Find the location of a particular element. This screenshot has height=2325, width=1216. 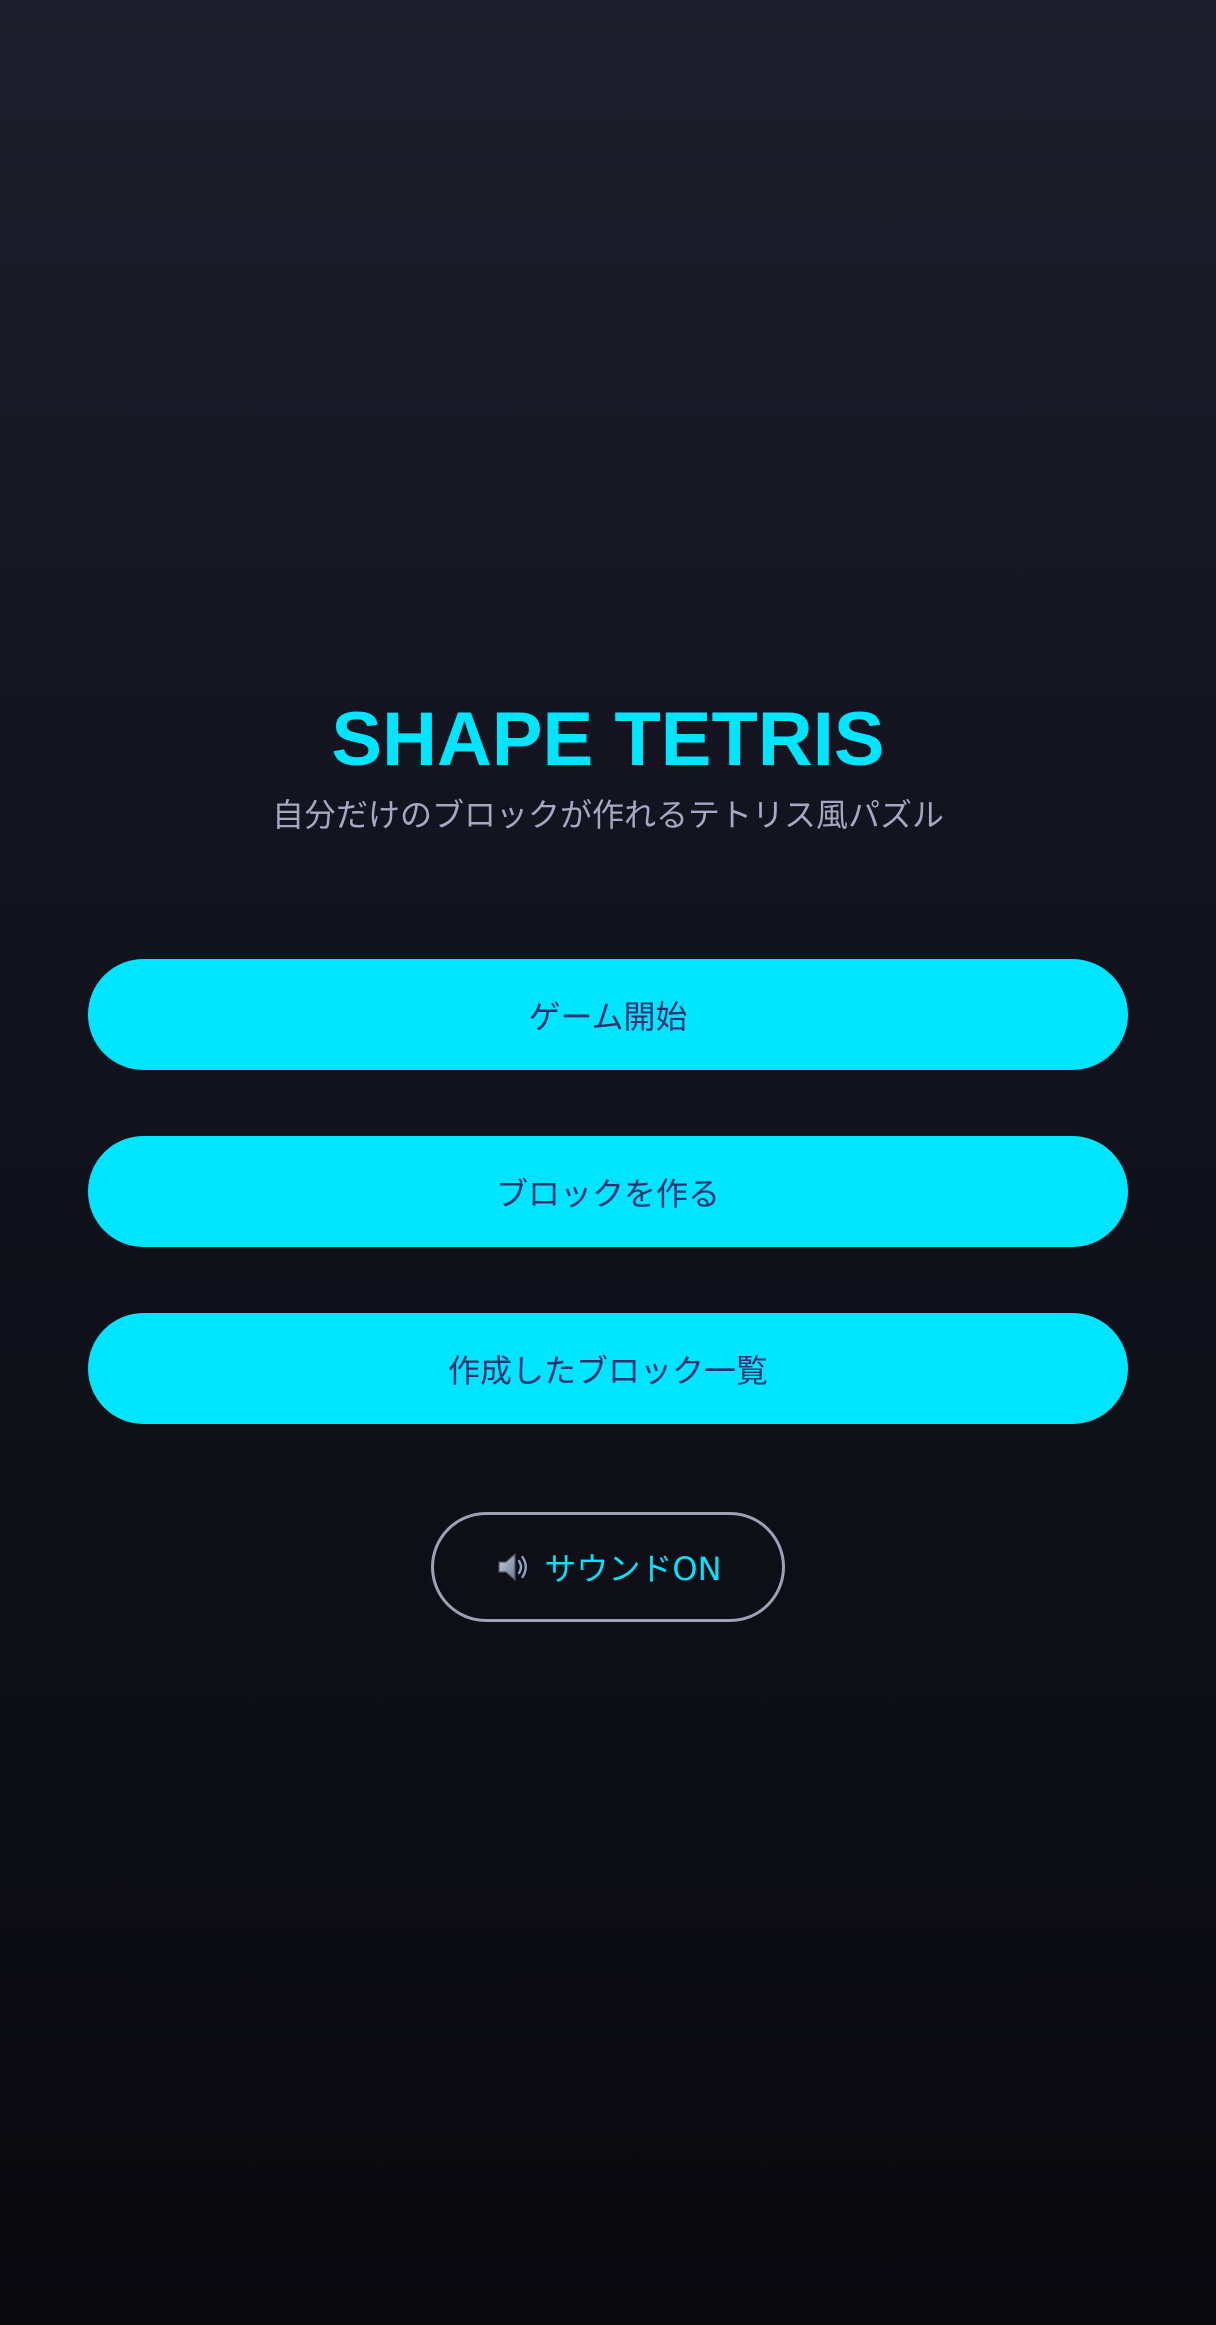

speaker-icon is located at coordinates (514, 1567).